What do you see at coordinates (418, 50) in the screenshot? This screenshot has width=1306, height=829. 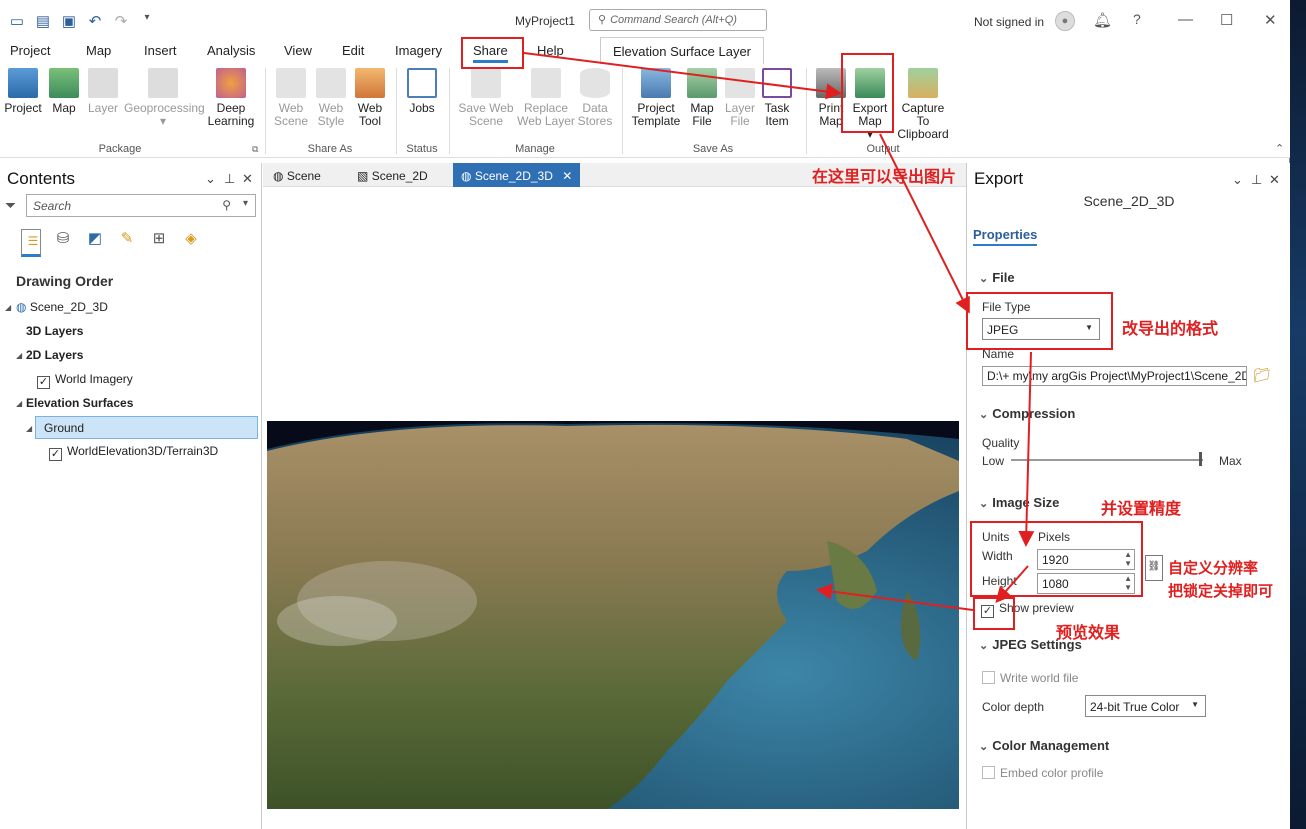 I see `tab-imagery: Imagery` at bounding box center [418, 50].